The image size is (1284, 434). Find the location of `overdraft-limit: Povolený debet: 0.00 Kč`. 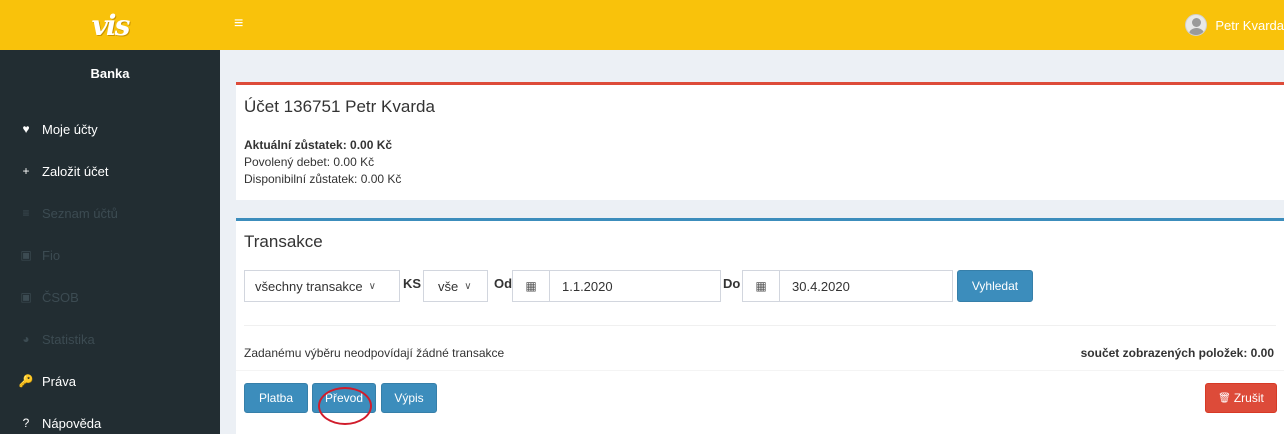

overdraft-limit: Povolený debet: 0.00 Kč is located at coordinates (309, 162).